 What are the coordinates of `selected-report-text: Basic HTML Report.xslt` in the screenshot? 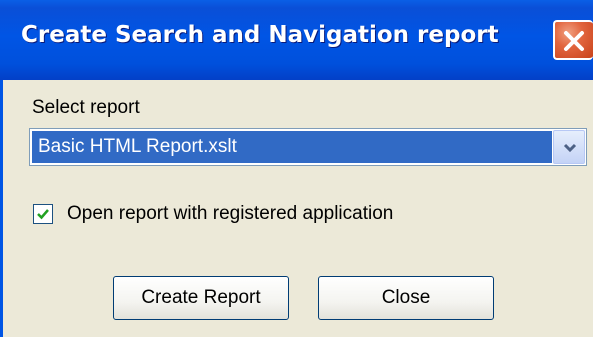 It's located at (137, 146).